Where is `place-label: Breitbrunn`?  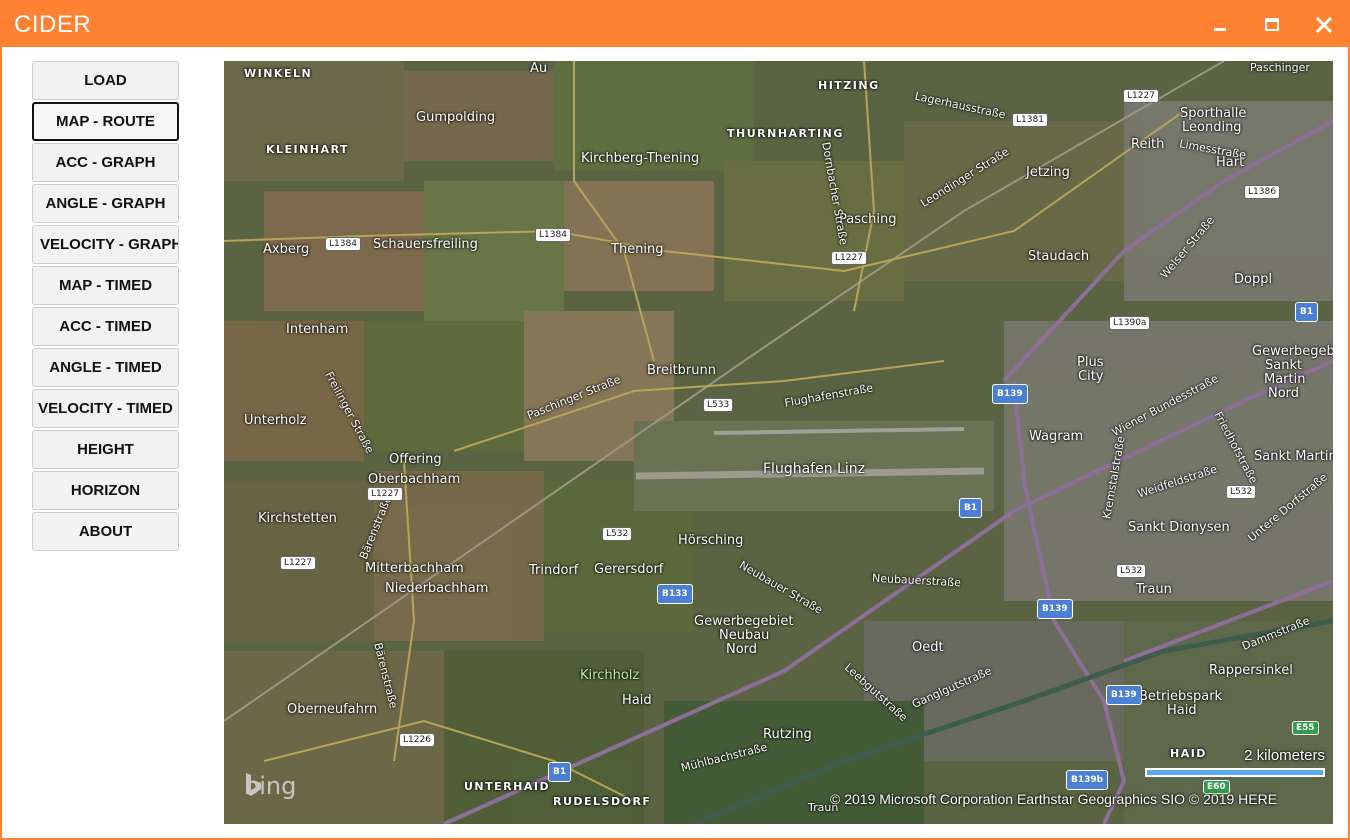
place-label: Breitbrunn is located at coordinates (681, 370).